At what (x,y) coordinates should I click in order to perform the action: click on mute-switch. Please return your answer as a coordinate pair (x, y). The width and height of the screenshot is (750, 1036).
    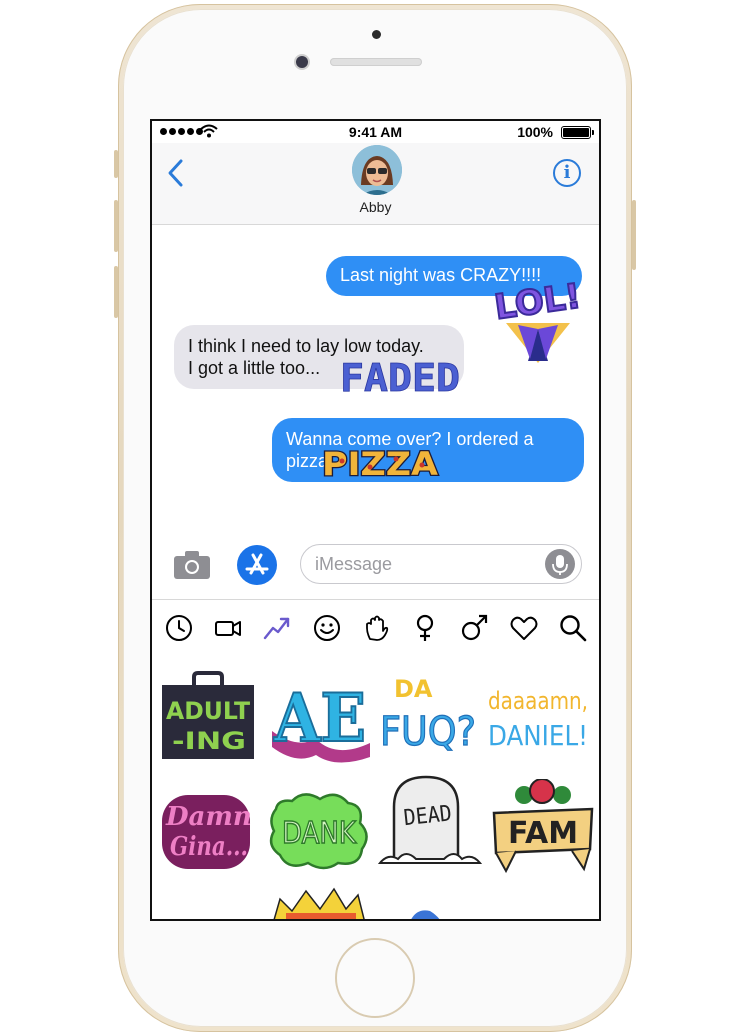
    Looking at the image, I should click on (116, 164).